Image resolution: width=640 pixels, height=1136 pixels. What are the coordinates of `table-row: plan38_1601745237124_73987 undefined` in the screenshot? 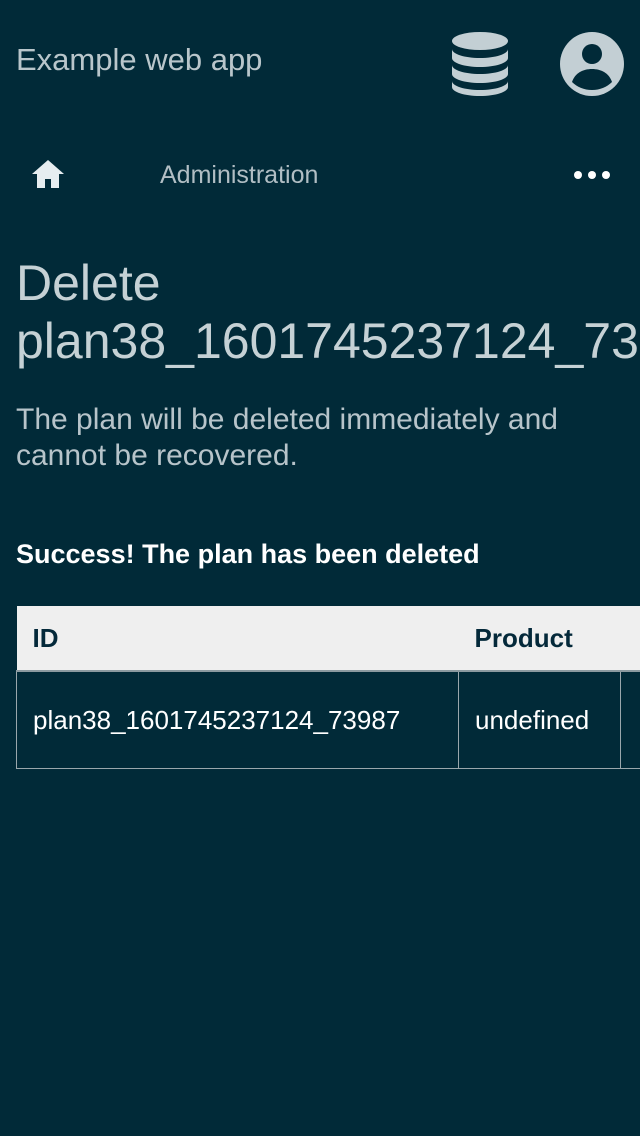 It's located at (328, 719).